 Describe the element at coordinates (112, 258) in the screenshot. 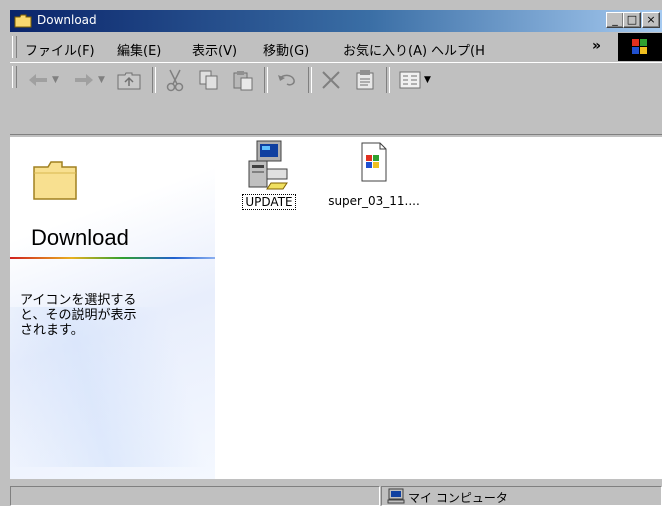

I see `webview-rule` at that location.